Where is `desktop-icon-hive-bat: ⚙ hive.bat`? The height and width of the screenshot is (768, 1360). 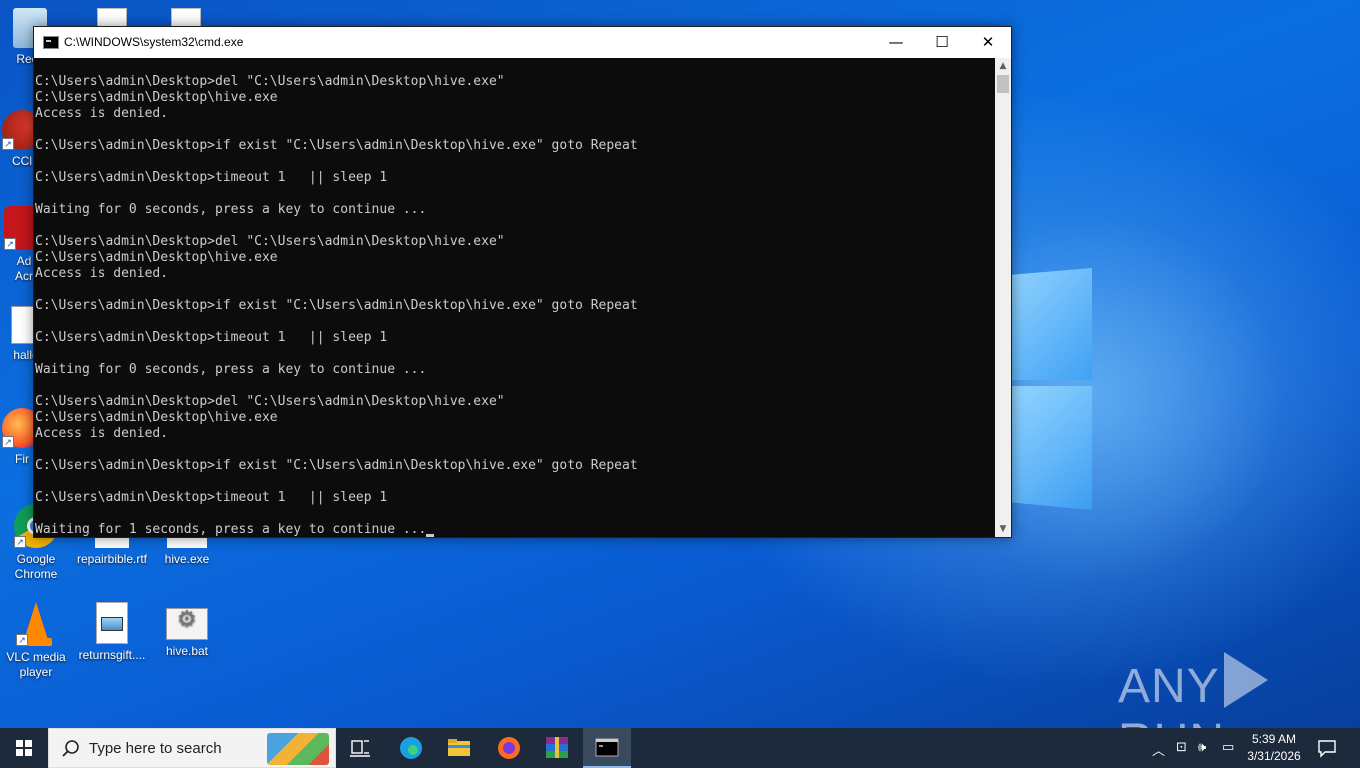 desktop-icon-hive-bat: ⚙ hive.bat is located at coordinates (187, 630).